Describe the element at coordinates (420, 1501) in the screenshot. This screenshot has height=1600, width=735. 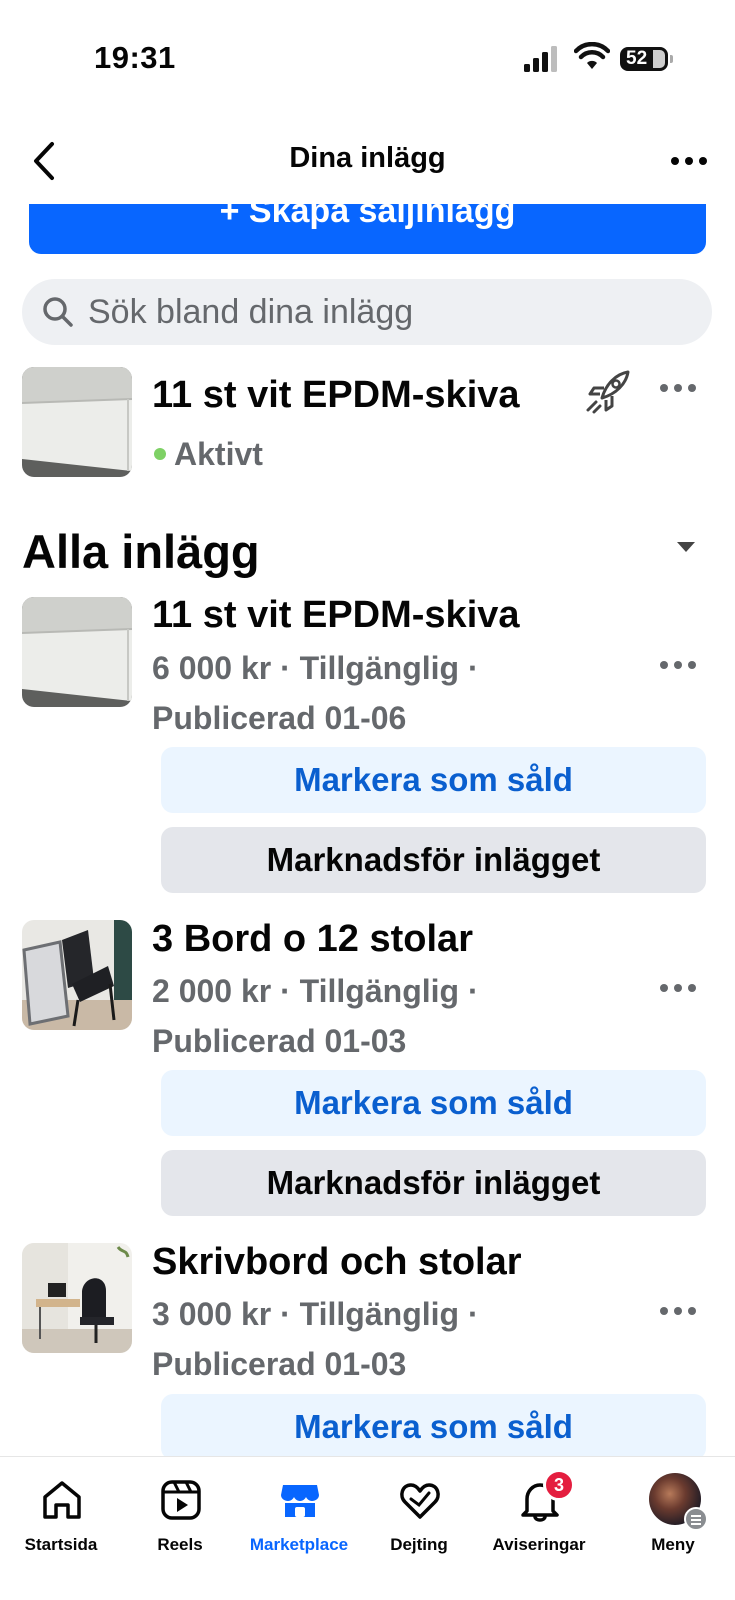
I see `heart-icon` at that location.